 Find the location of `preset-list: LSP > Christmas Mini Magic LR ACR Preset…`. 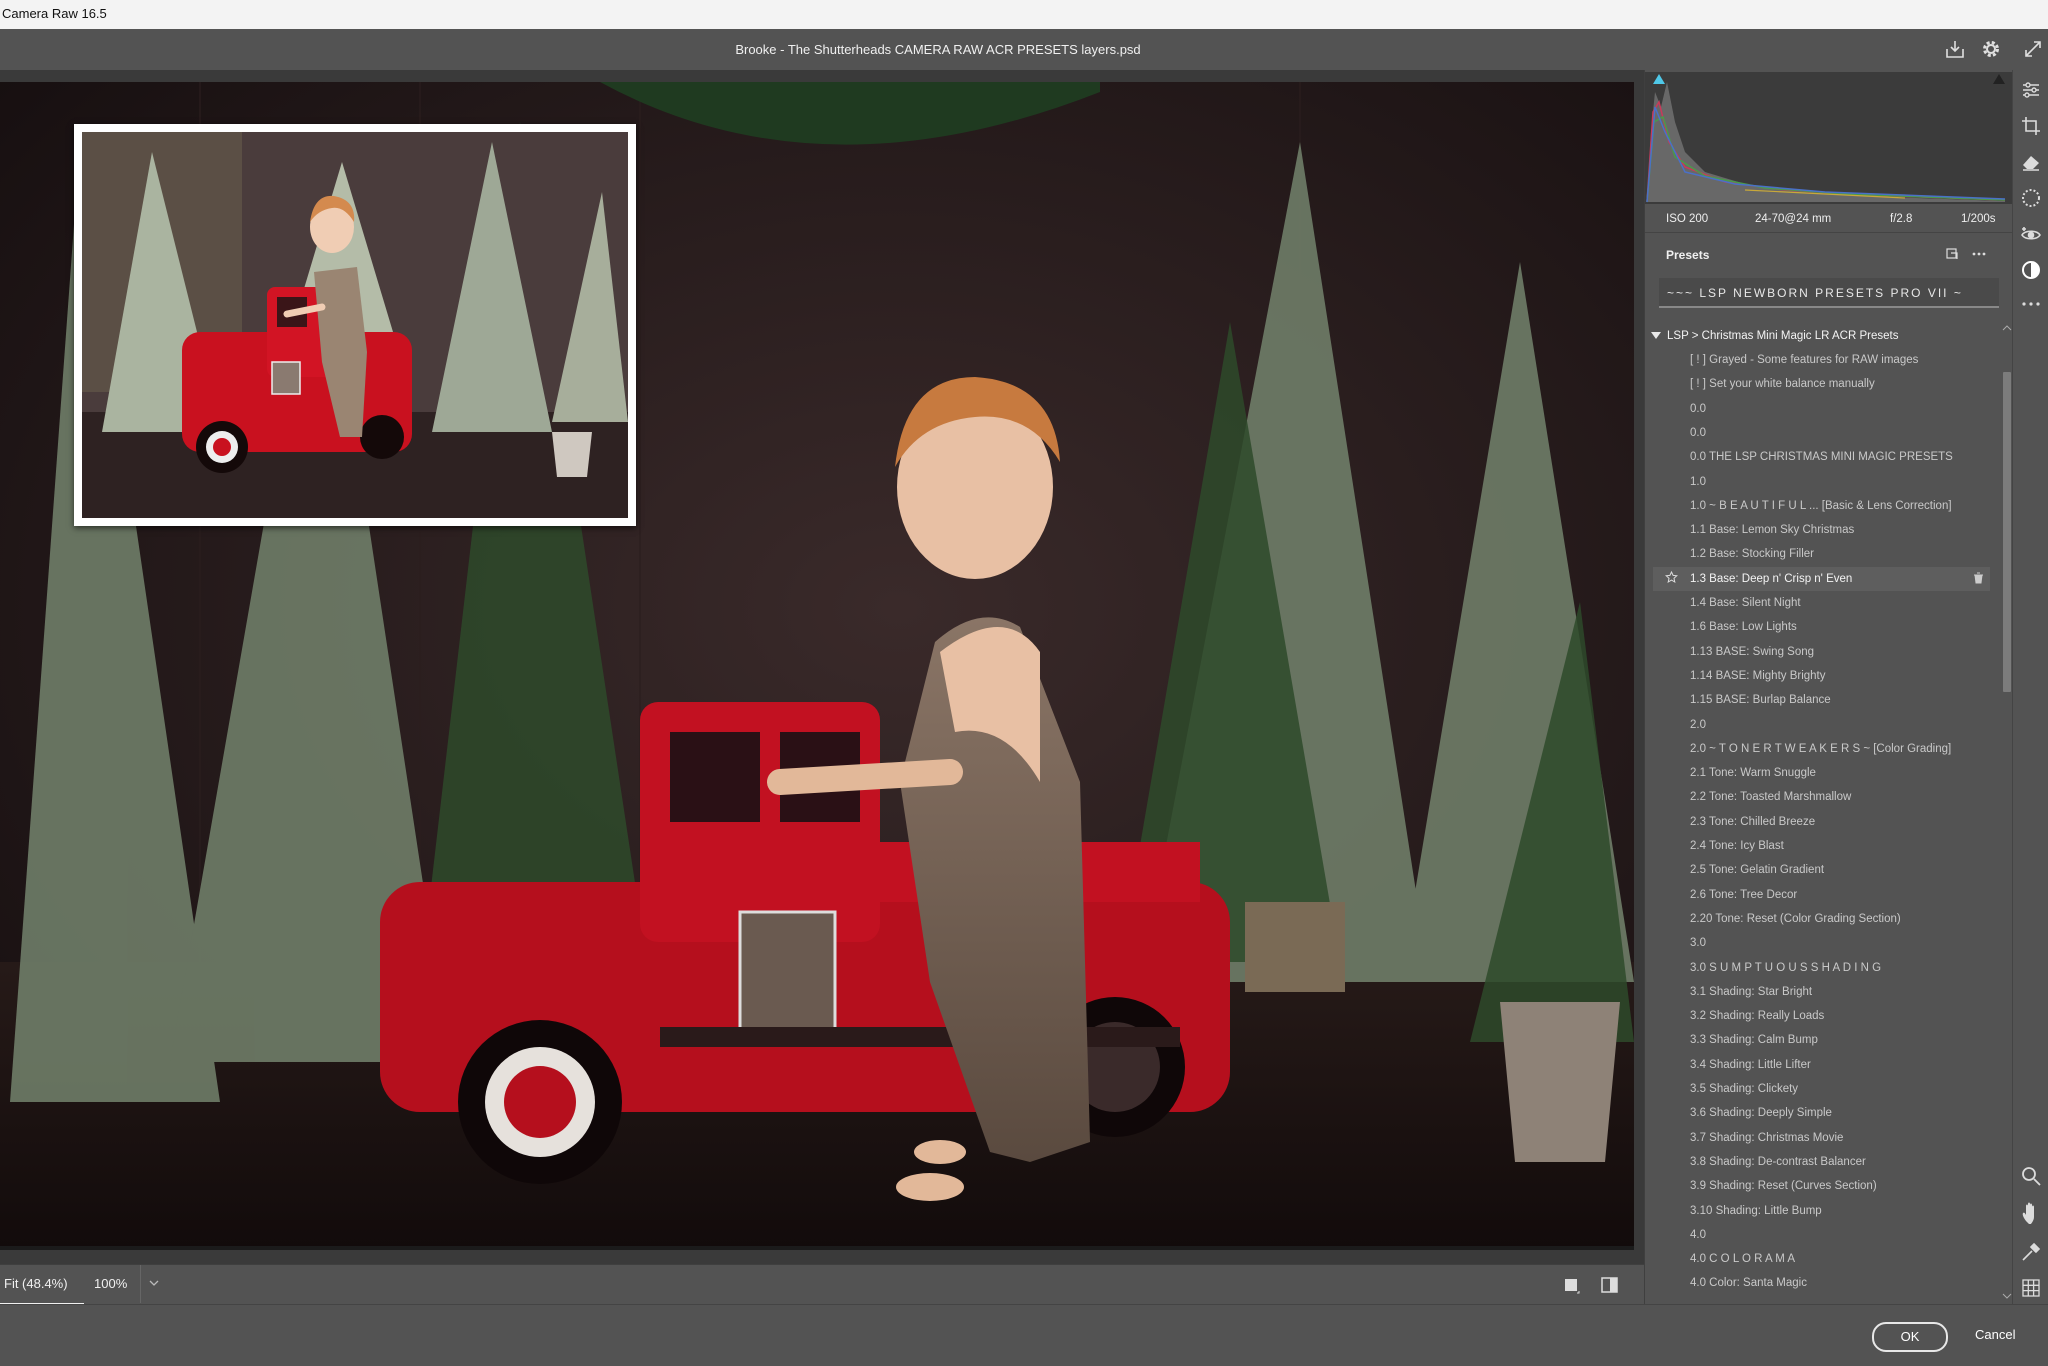

preset-list: LSP > Christmas Mini Magic LR ACR Preset… is located at coordinates (1821, 814).